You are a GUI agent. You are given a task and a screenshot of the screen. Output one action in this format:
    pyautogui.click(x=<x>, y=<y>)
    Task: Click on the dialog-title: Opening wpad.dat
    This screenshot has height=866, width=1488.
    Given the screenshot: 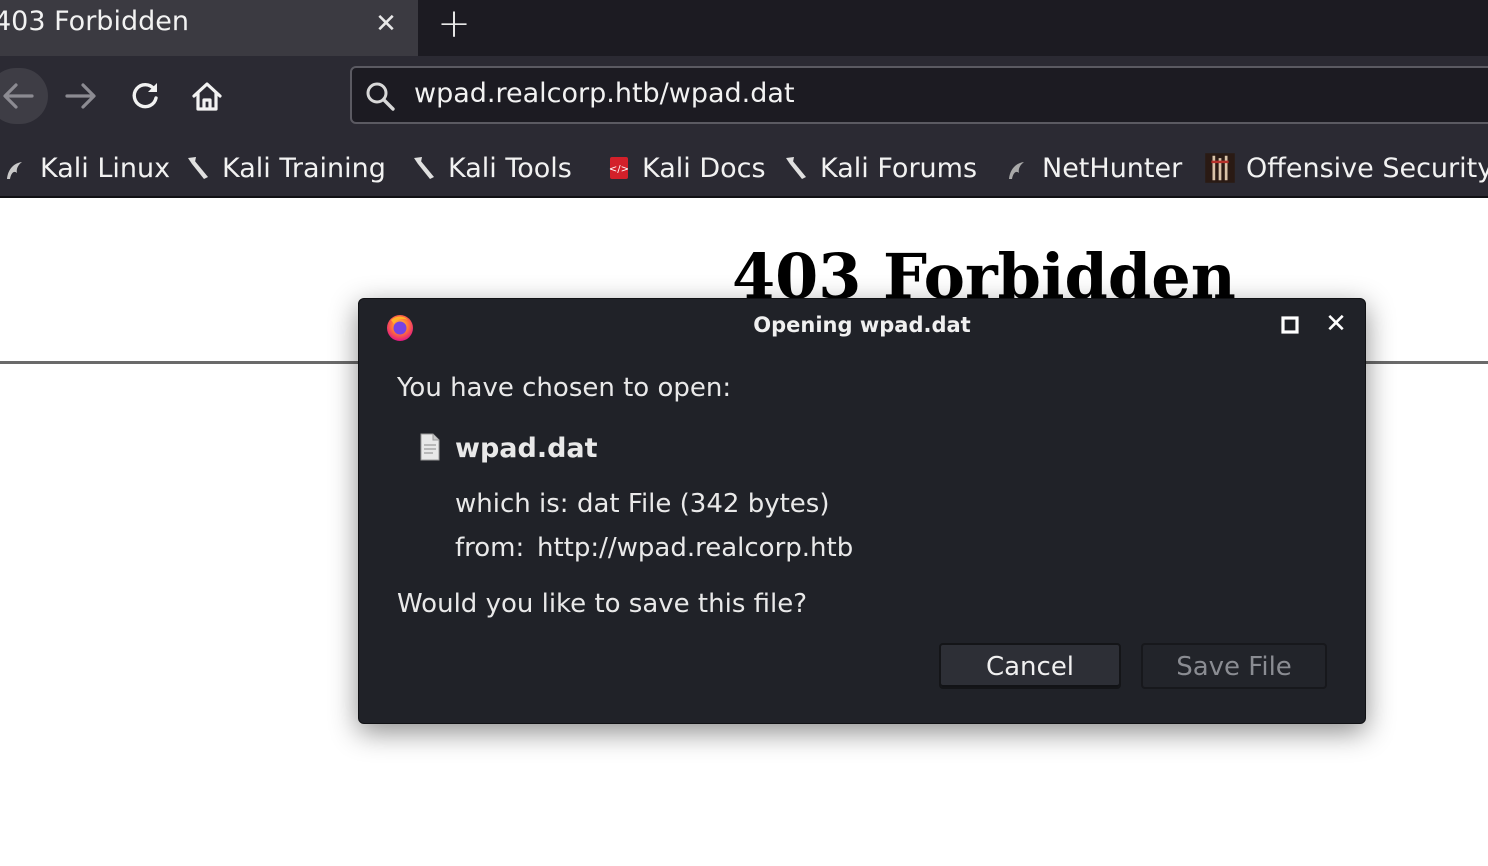 What is the action you would take?
    pyautogui.click(x=862, y=325)
    